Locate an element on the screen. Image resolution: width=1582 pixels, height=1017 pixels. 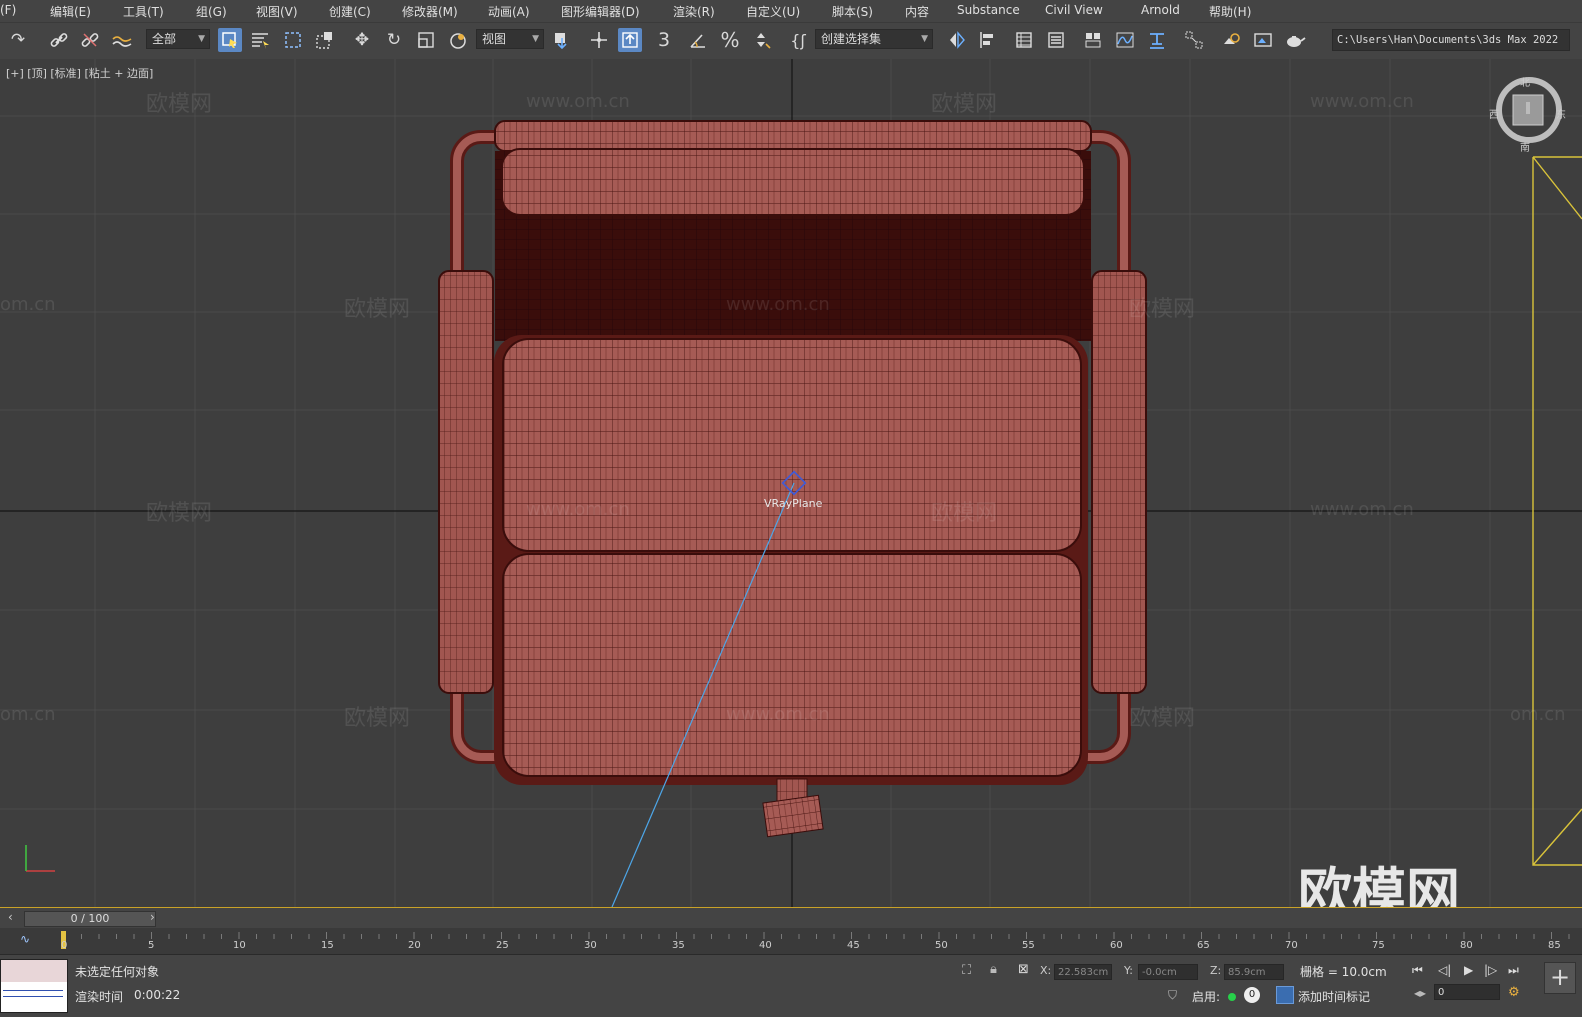
y-coordinate-field: -0.0cm is located at coordinates (1168, 972).